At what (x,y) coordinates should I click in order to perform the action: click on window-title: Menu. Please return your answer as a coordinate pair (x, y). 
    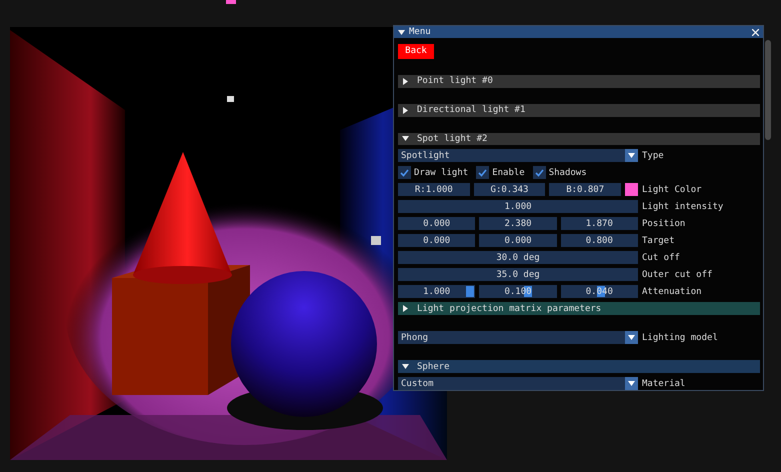
    Looking at the image, I should click on (420, 32).